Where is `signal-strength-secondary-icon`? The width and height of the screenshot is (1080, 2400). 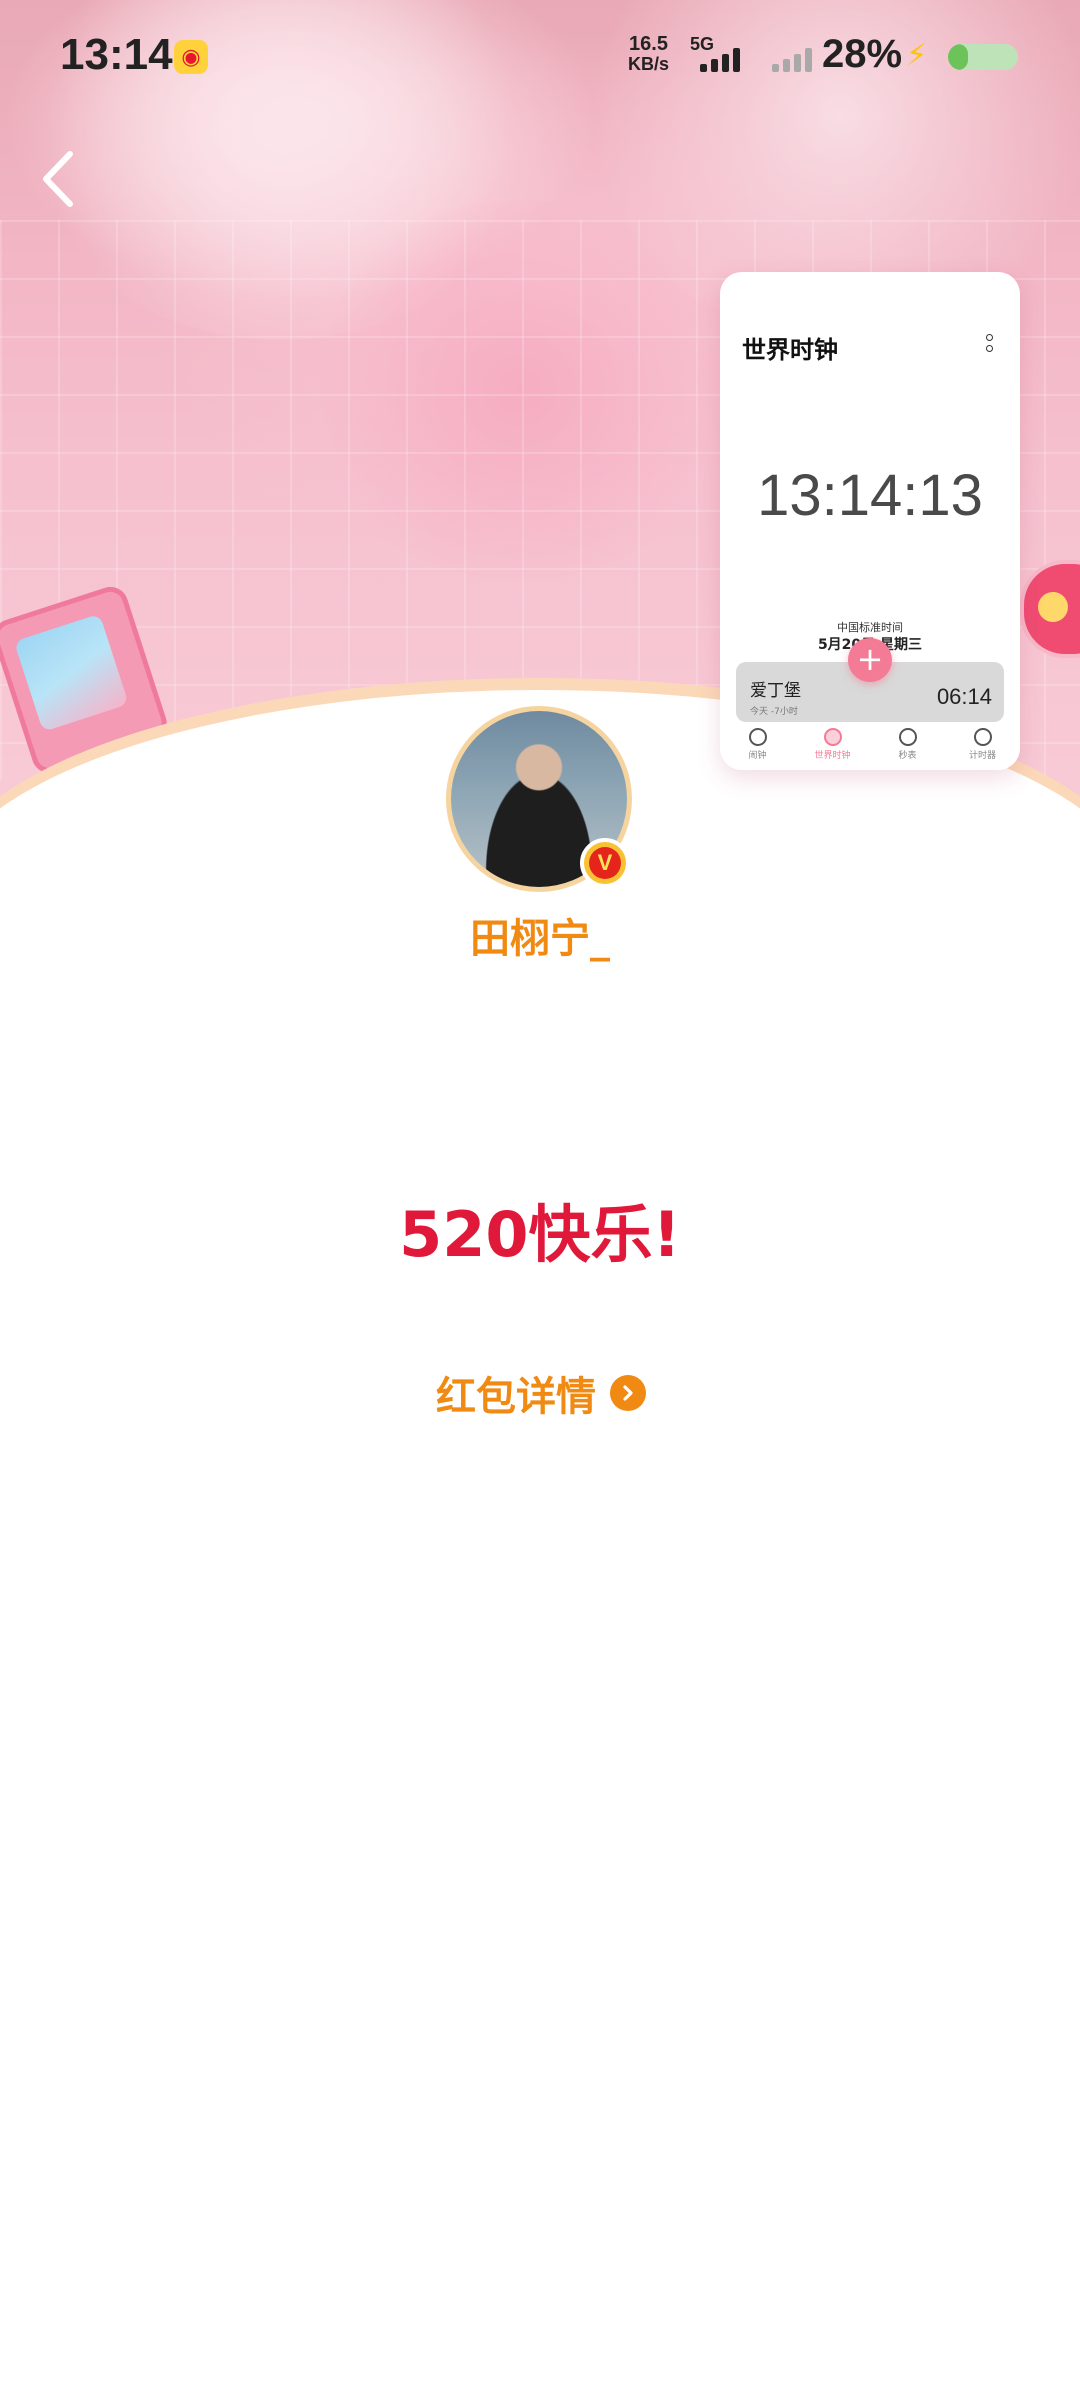
signal-strength-secondary-icon is located at coordinates (792, 60).